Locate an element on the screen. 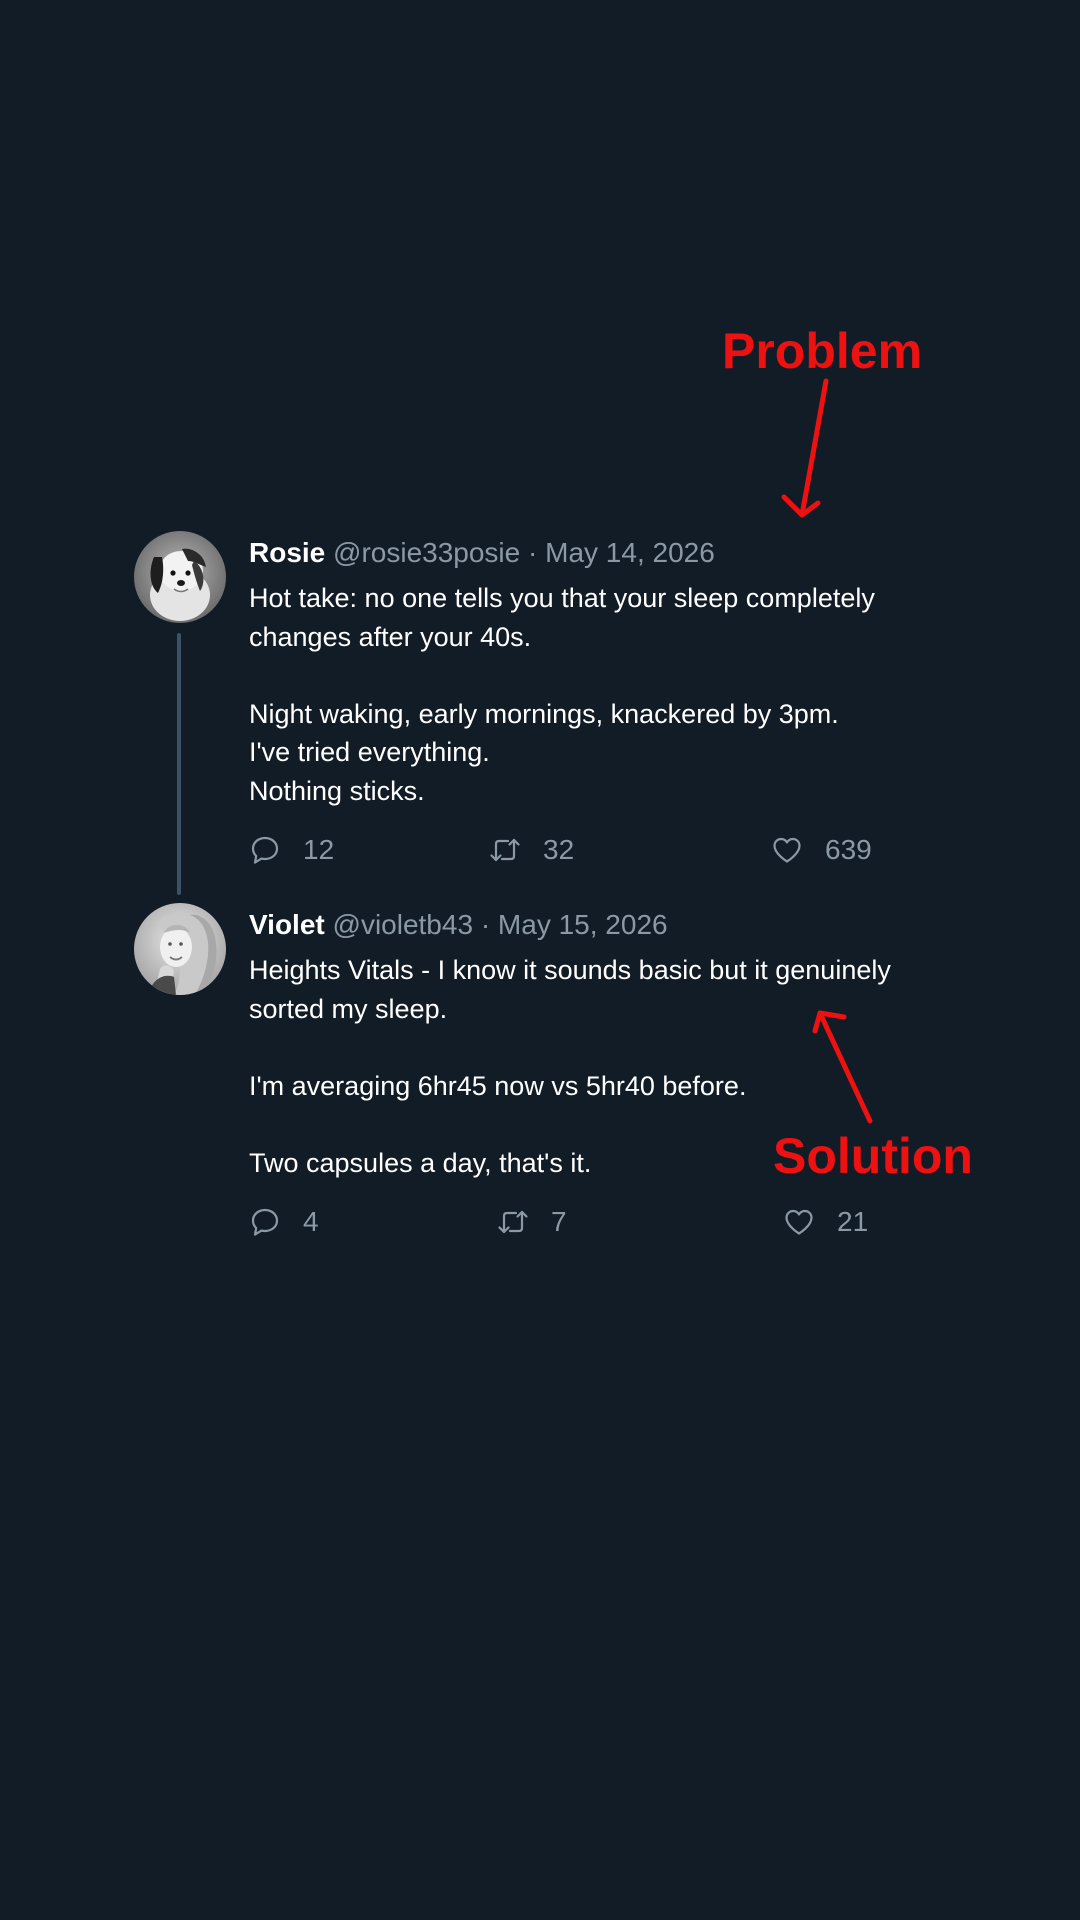 The width and height of the screenshot is (1080, 1920). dog-avatar-image is located at coordinates (180, 577).